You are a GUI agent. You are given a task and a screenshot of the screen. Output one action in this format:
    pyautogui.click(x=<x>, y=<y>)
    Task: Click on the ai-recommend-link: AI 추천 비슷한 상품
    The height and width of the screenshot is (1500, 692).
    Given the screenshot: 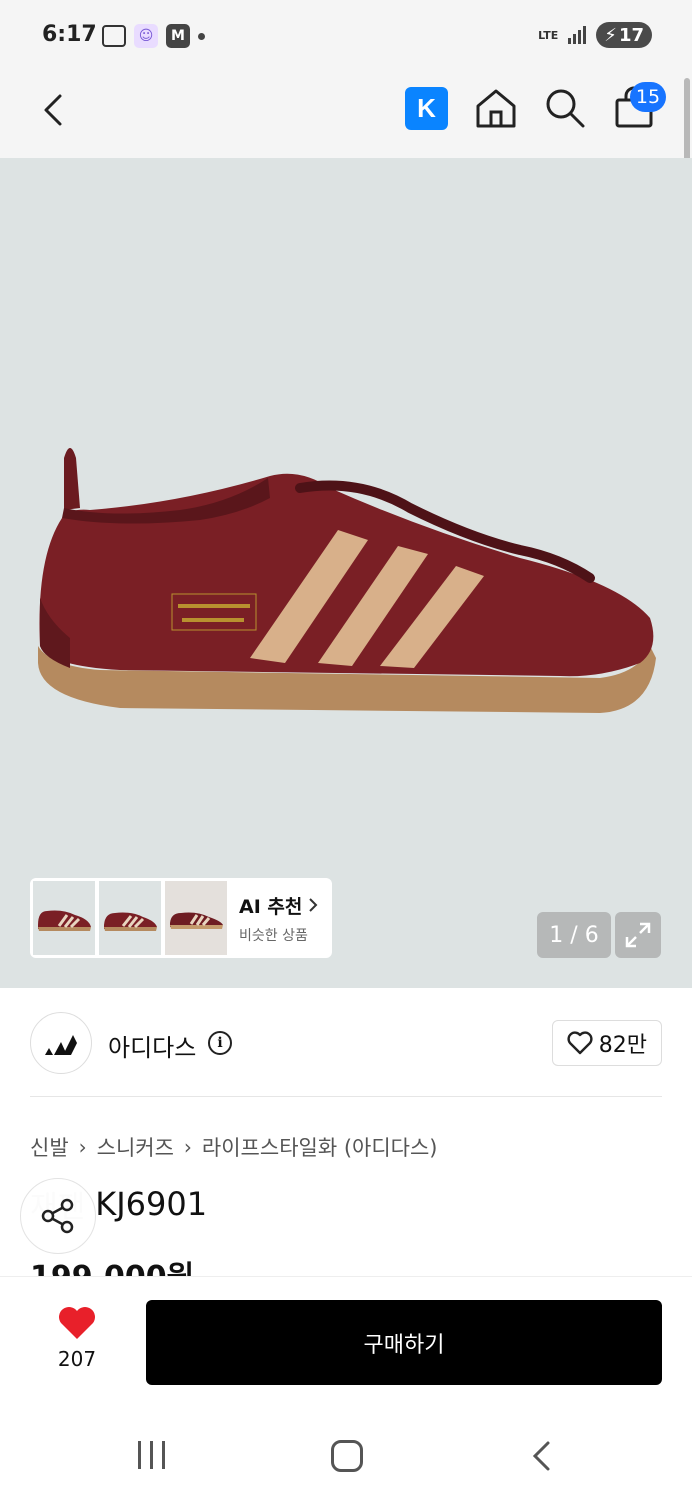 What is the action you would take?
    pyautogui.click(x=278, y=918)
    